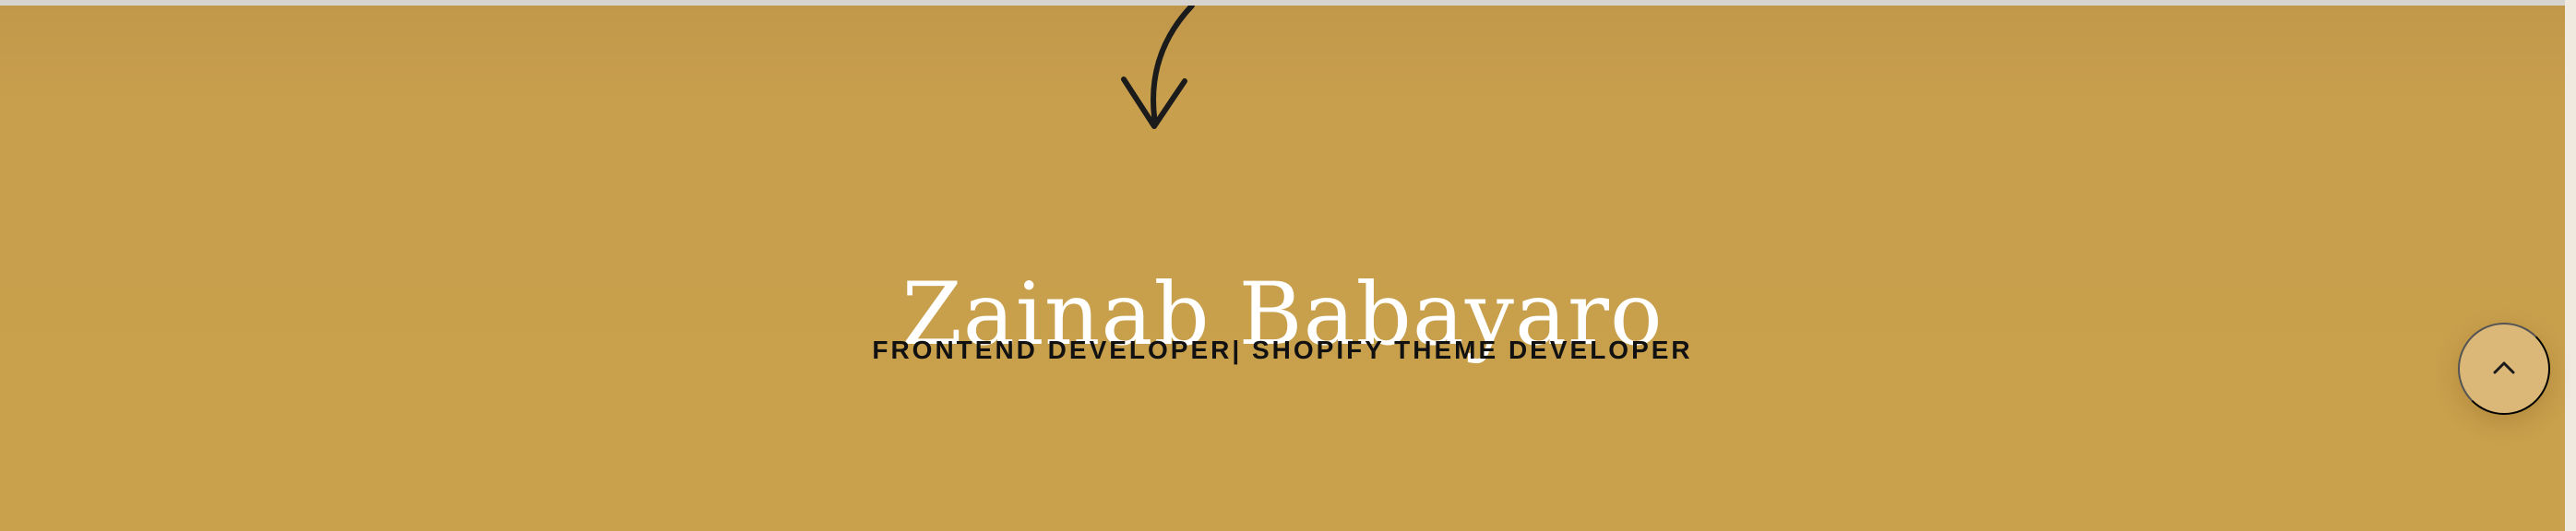  I want to click on arrow-down-icon, so click(1158, 67).